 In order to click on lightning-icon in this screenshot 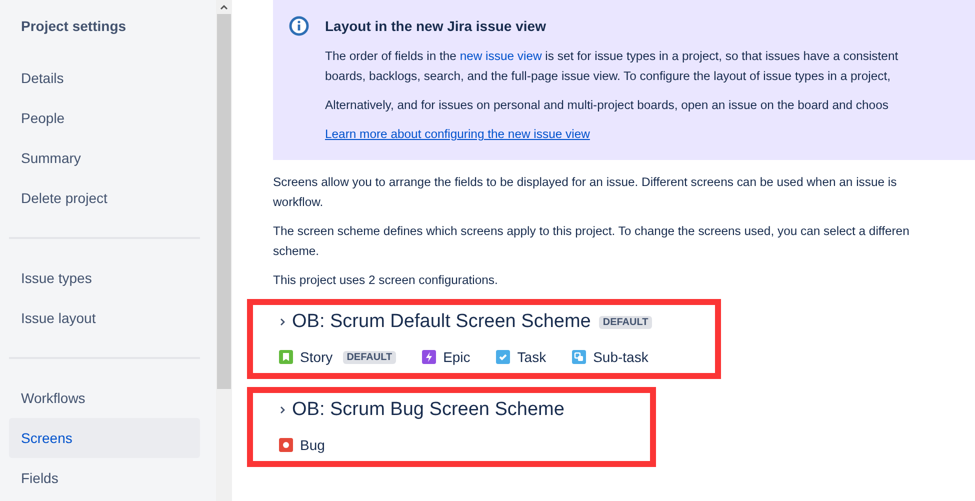, I will do `click(429, 357)`.